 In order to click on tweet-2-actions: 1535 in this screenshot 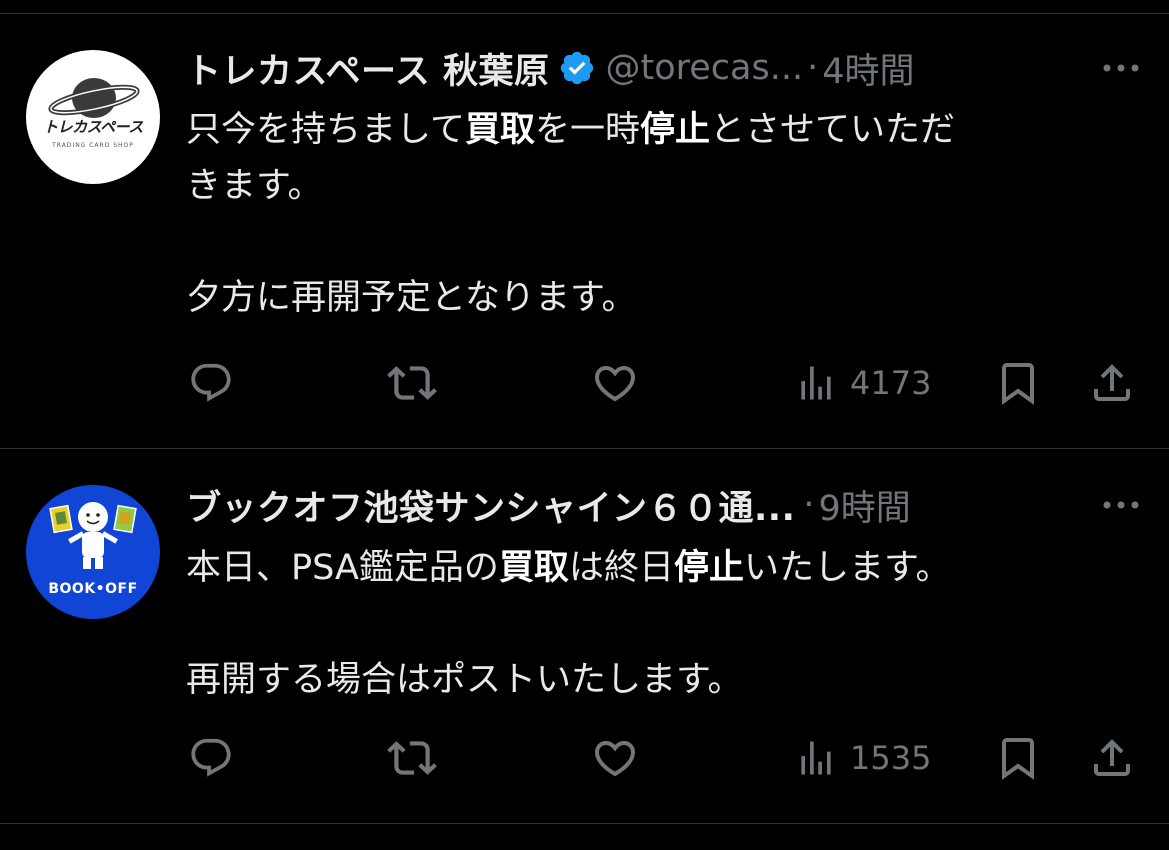, I will do `click(666, 758)`.